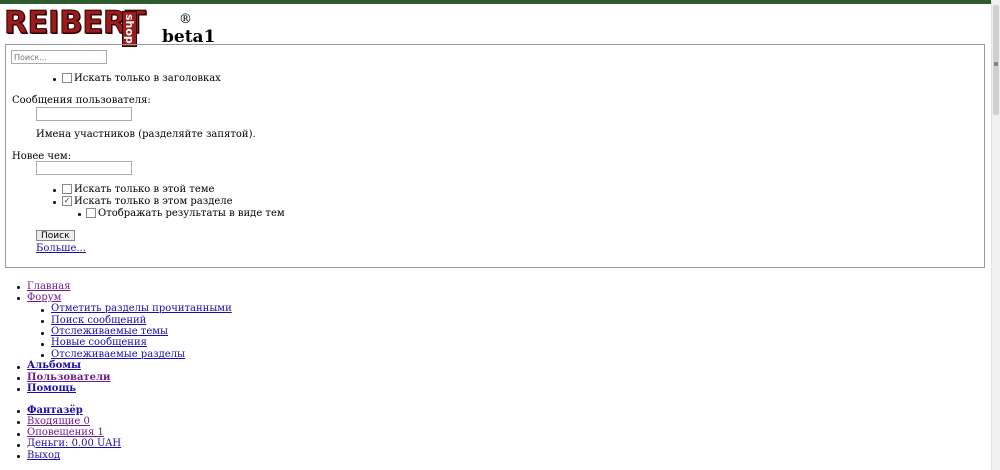 The width and height of the screenshot is (1000, 470). What do you see at coordinates (58, 421) in the screenshot?
I see `inbox-link: Входящие 0` at bounding box center [58, 421].